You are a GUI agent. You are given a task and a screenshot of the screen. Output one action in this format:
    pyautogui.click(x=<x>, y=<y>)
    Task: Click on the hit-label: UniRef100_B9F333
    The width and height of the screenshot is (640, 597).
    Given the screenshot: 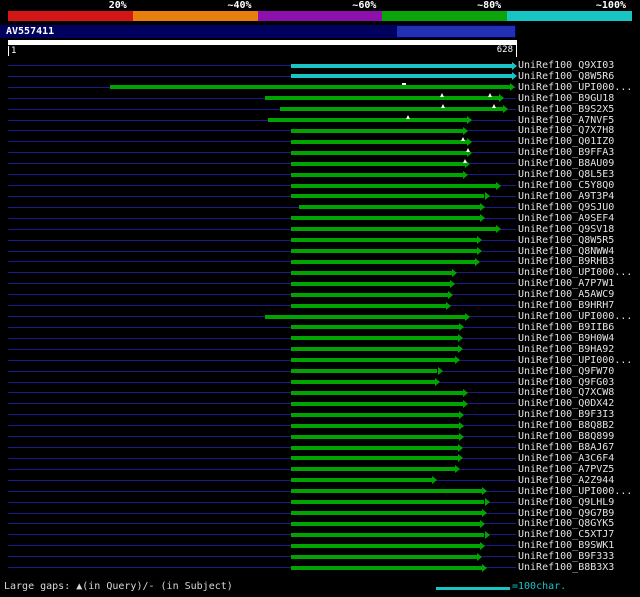 What is the action you would take?
    pyautogui.click(x=566, y=556)
    